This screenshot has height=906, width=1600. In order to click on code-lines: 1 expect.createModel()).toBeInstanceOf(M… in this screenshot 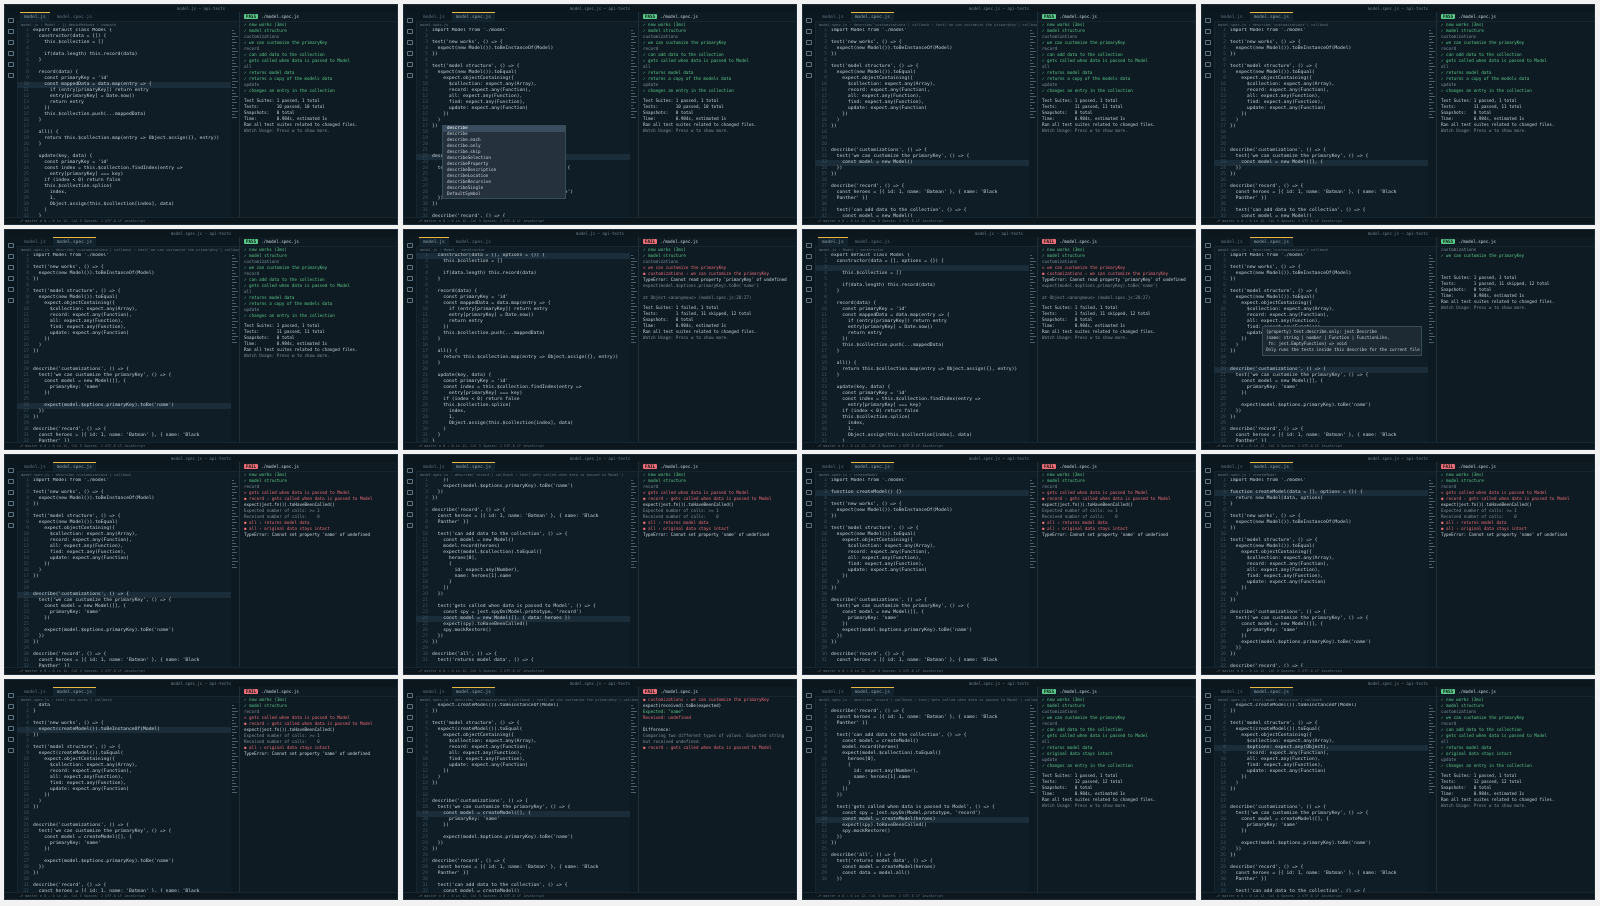, I will do `click(523, 798)`.